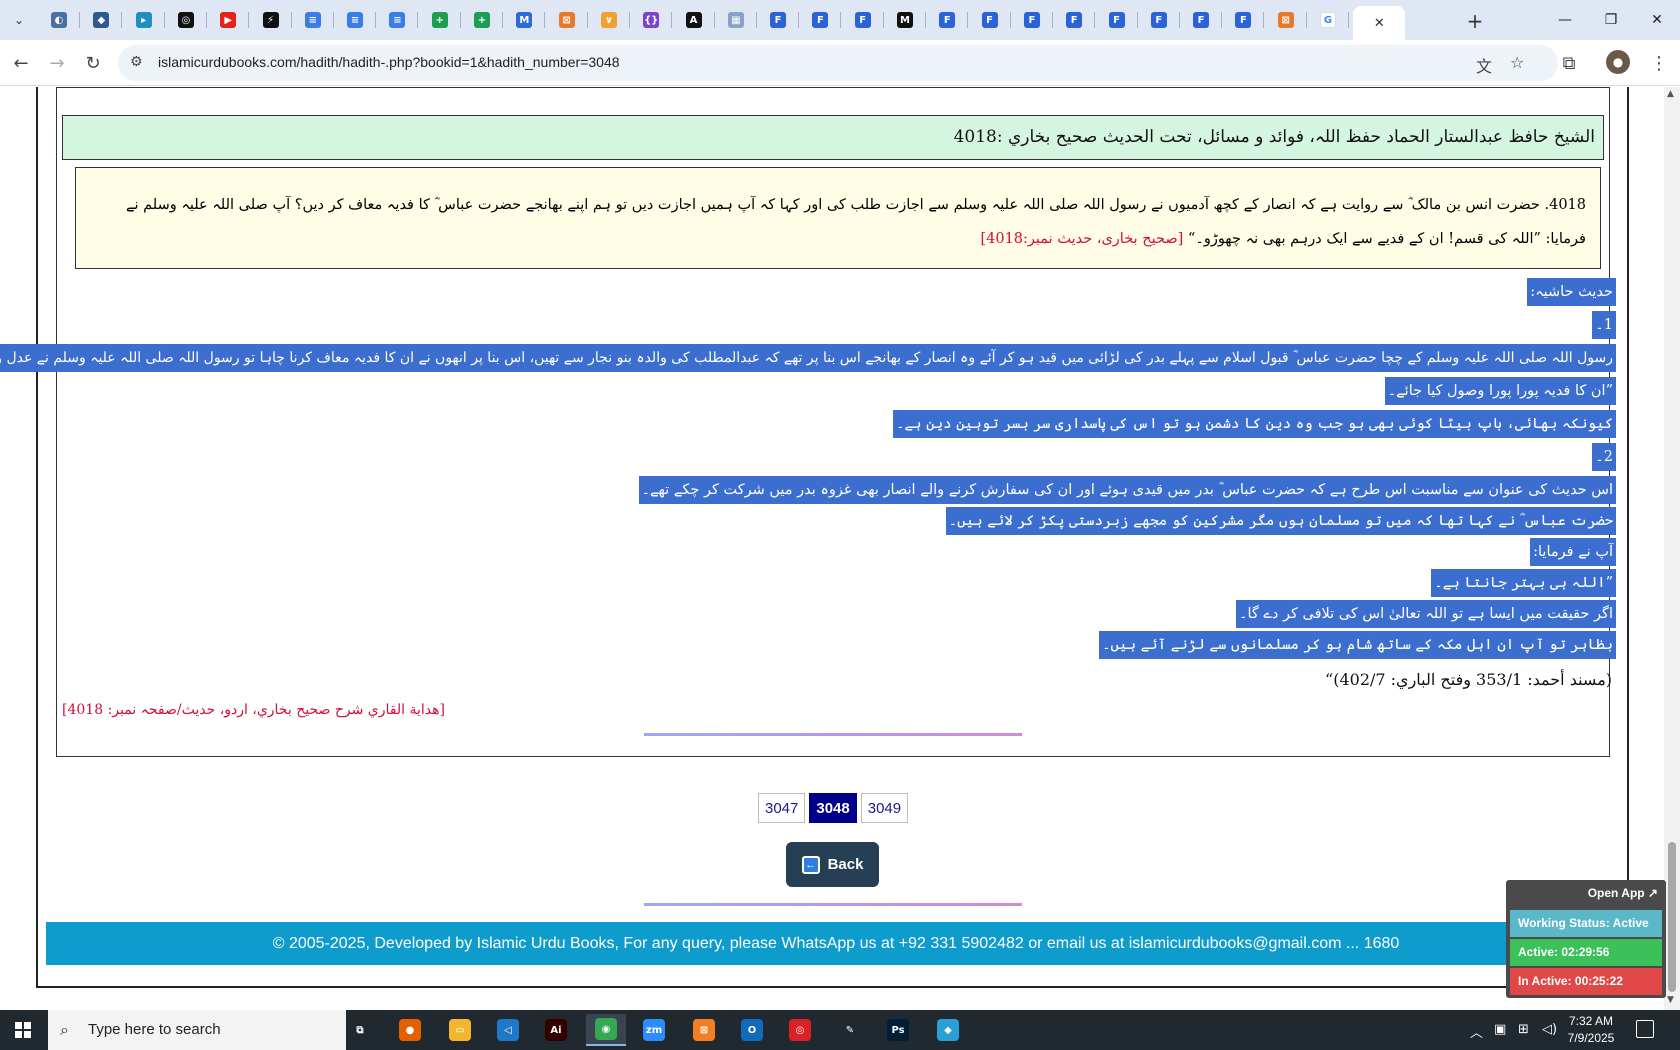 Image resolution: width=1680 pixels, height=1050 pixels. I want to click on taskbar-app: ⊠, so click(704, 1030).